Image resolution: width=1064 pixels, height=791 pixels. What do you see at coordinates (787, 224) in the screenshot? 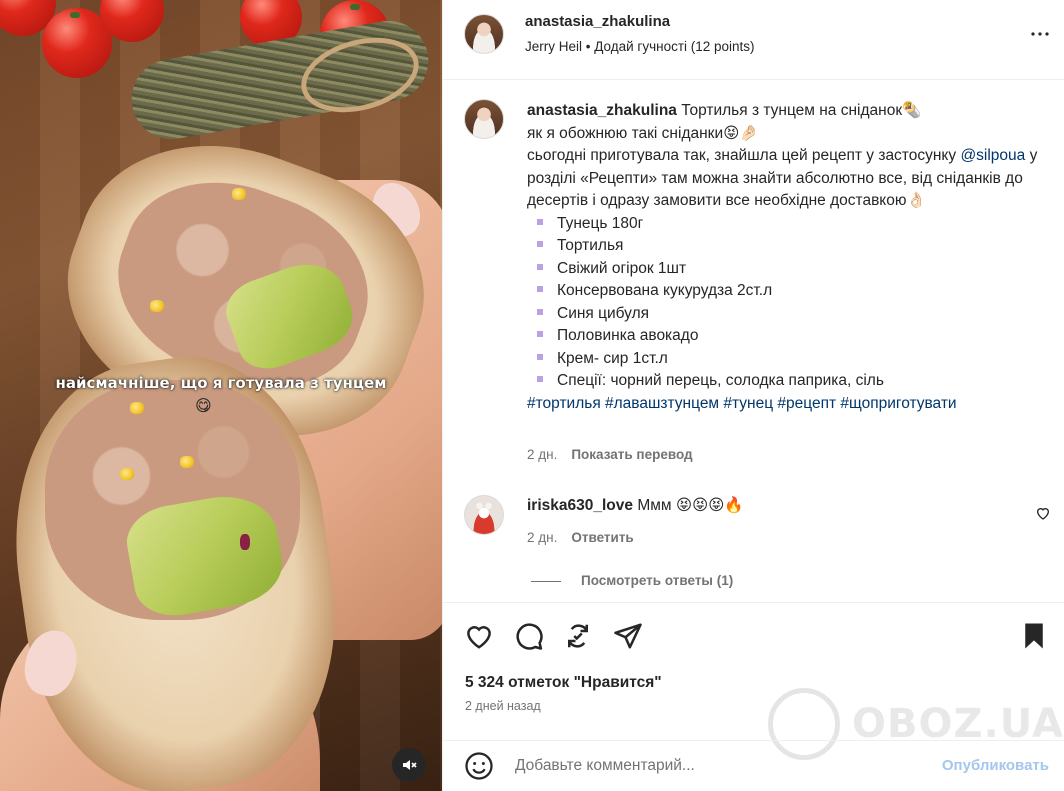
I see `ingredient-item: Тунець 180г` at bounding box center [787, 224].